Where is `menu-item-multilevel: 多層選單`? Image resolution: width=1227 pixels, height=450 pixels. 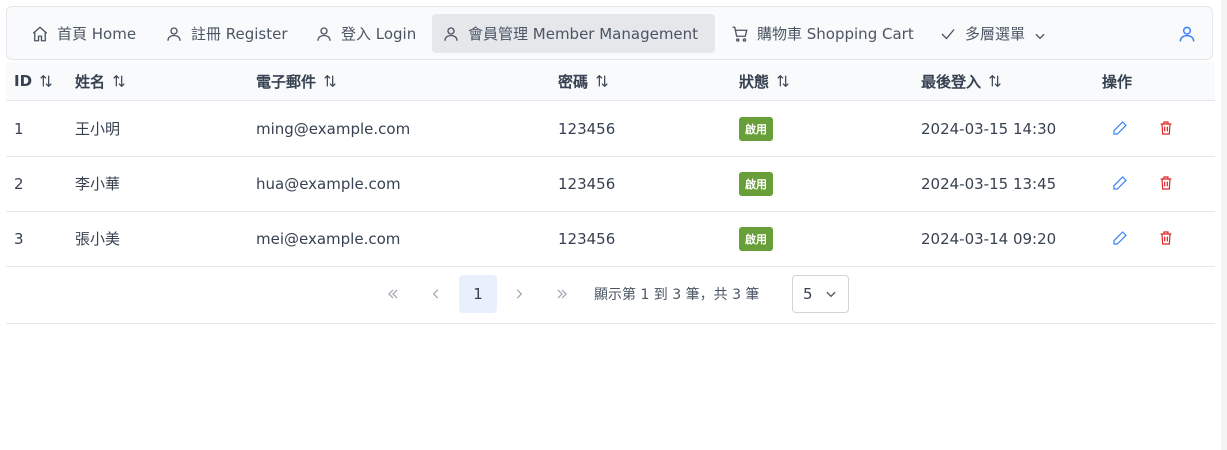
menu-item-multilevel: 多層選單 is located at coordinates (996, 33).